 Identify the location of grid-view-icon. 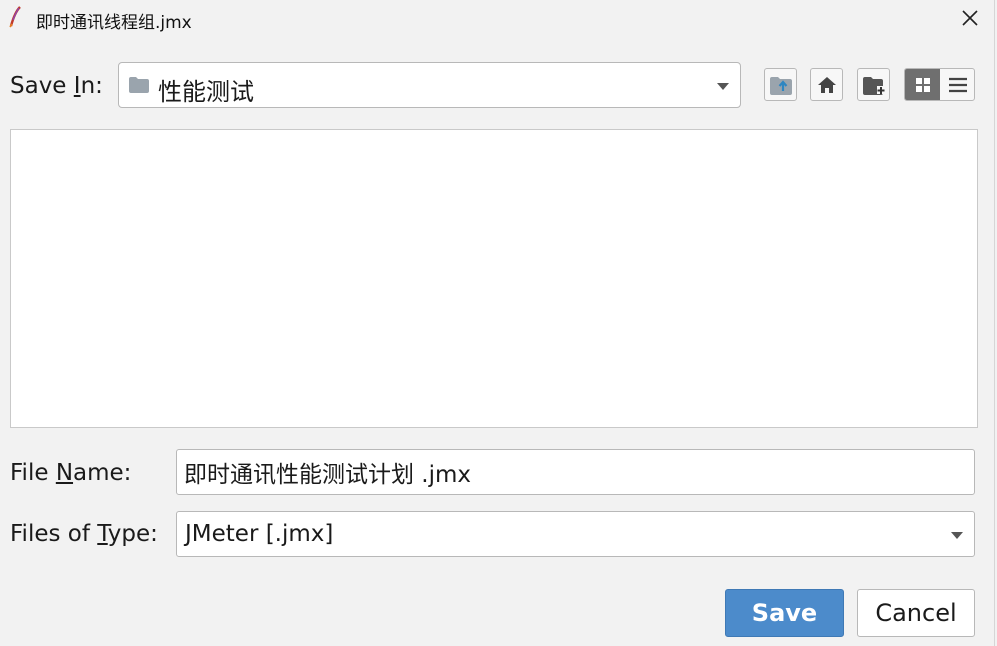
(922, 84).